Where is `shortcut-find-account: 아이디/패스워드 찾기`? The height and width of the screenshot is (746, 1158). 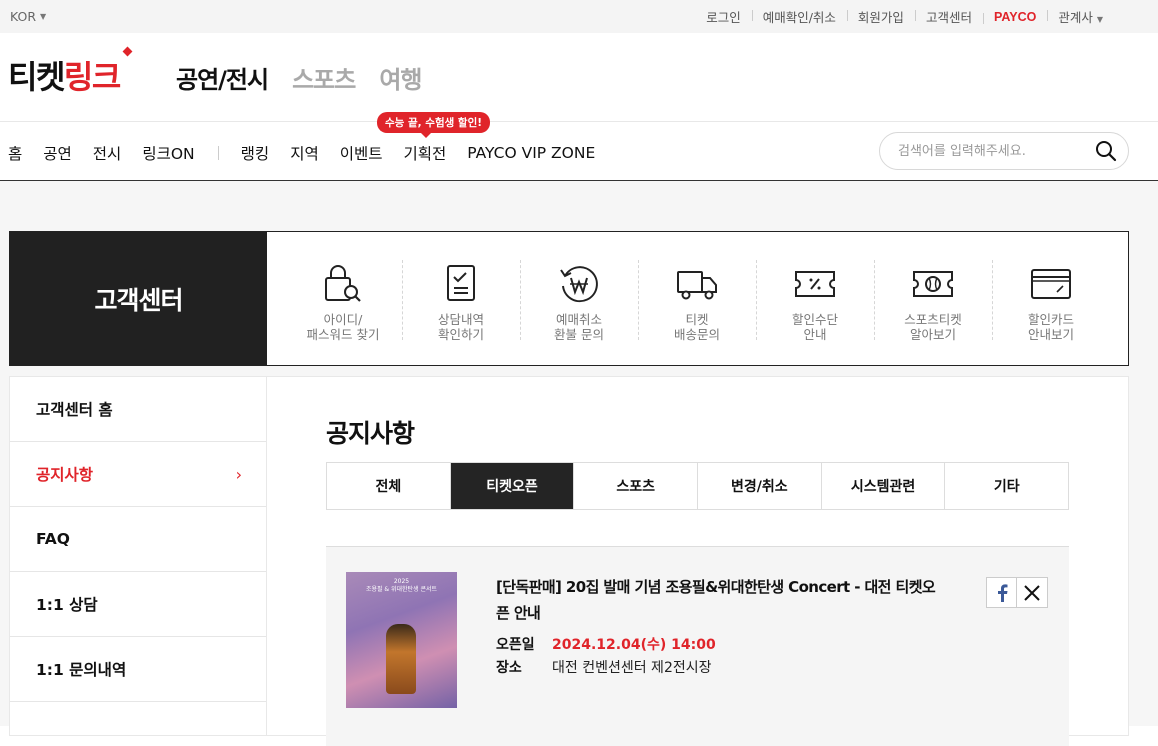
shortcut-find-account: 아이디/패스워드 찾기 is located at coordinates (343, 298).